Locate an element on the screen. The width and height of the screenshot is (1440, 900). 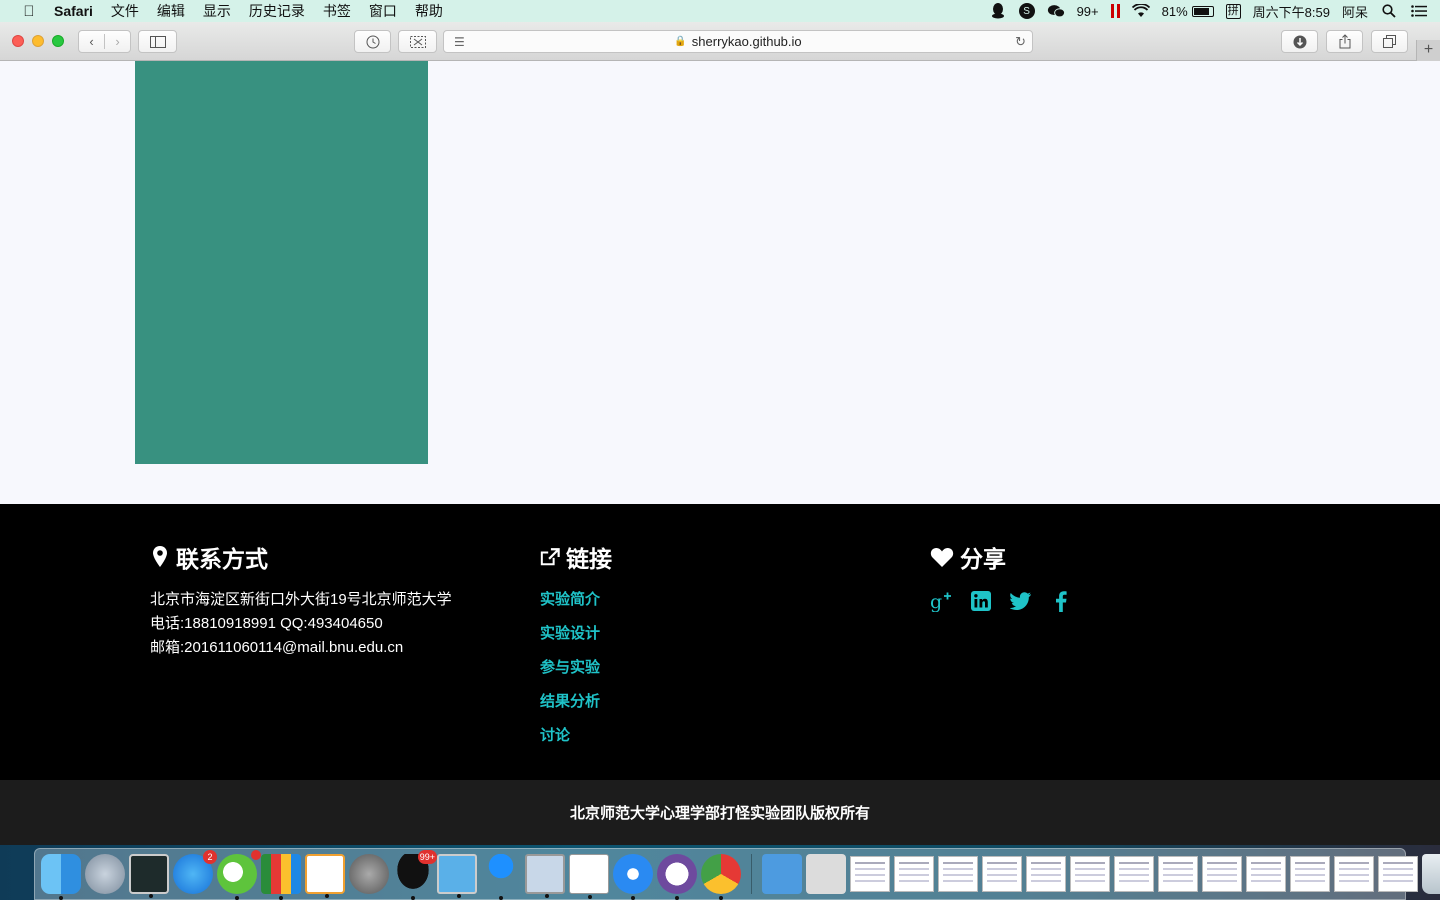
clock-icon is located at coordinates (372, 41).